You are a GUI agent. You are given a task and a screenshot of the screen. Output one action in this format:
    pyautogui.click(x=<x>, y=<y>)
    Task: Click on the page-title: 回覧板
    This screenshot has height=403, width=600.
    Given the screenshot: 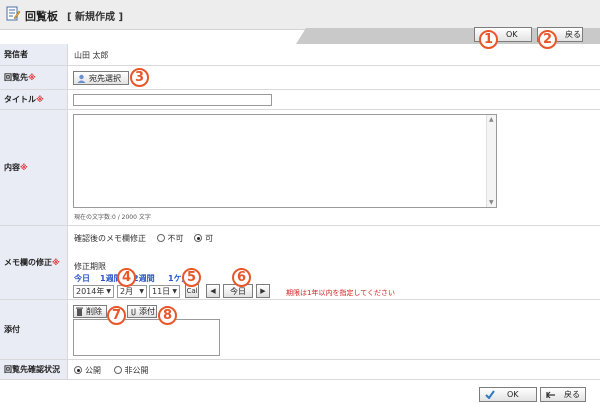 What is the action you would take?
    pyautogui.click(x=41, y=16)
    